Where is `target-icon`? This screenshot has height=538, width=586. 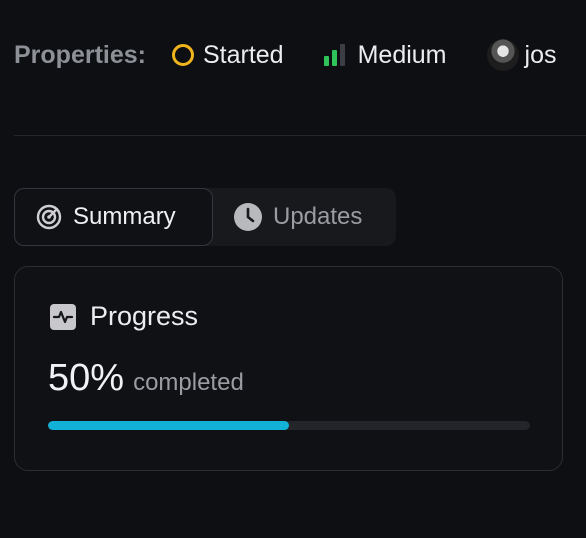 target-icon is located at coordinates (49, 217).